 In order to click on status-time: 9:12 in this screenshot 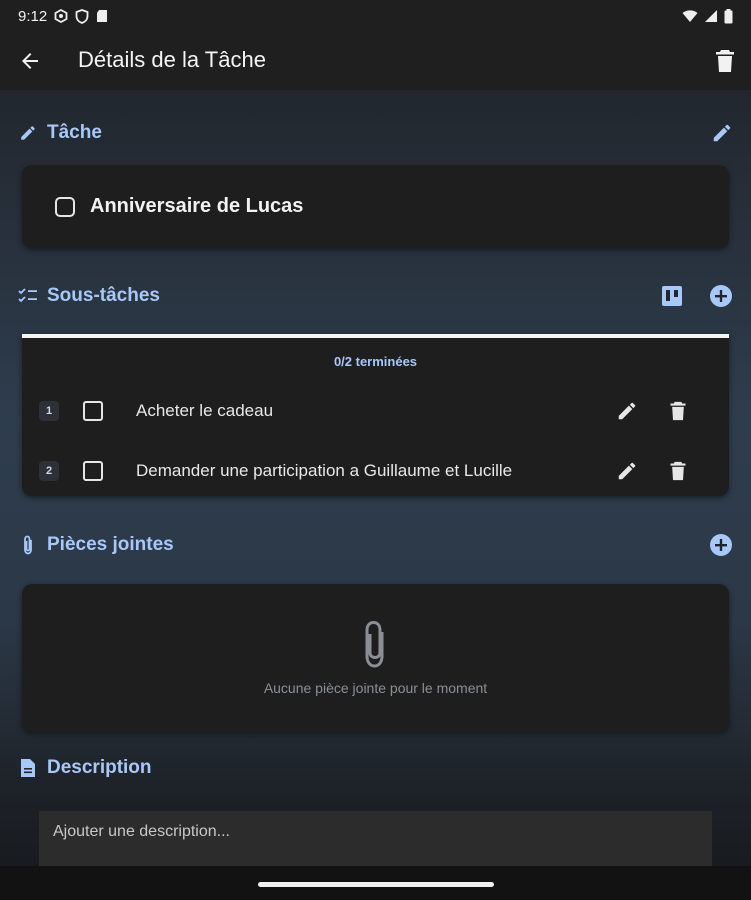, I will do `click(33, 16)`.